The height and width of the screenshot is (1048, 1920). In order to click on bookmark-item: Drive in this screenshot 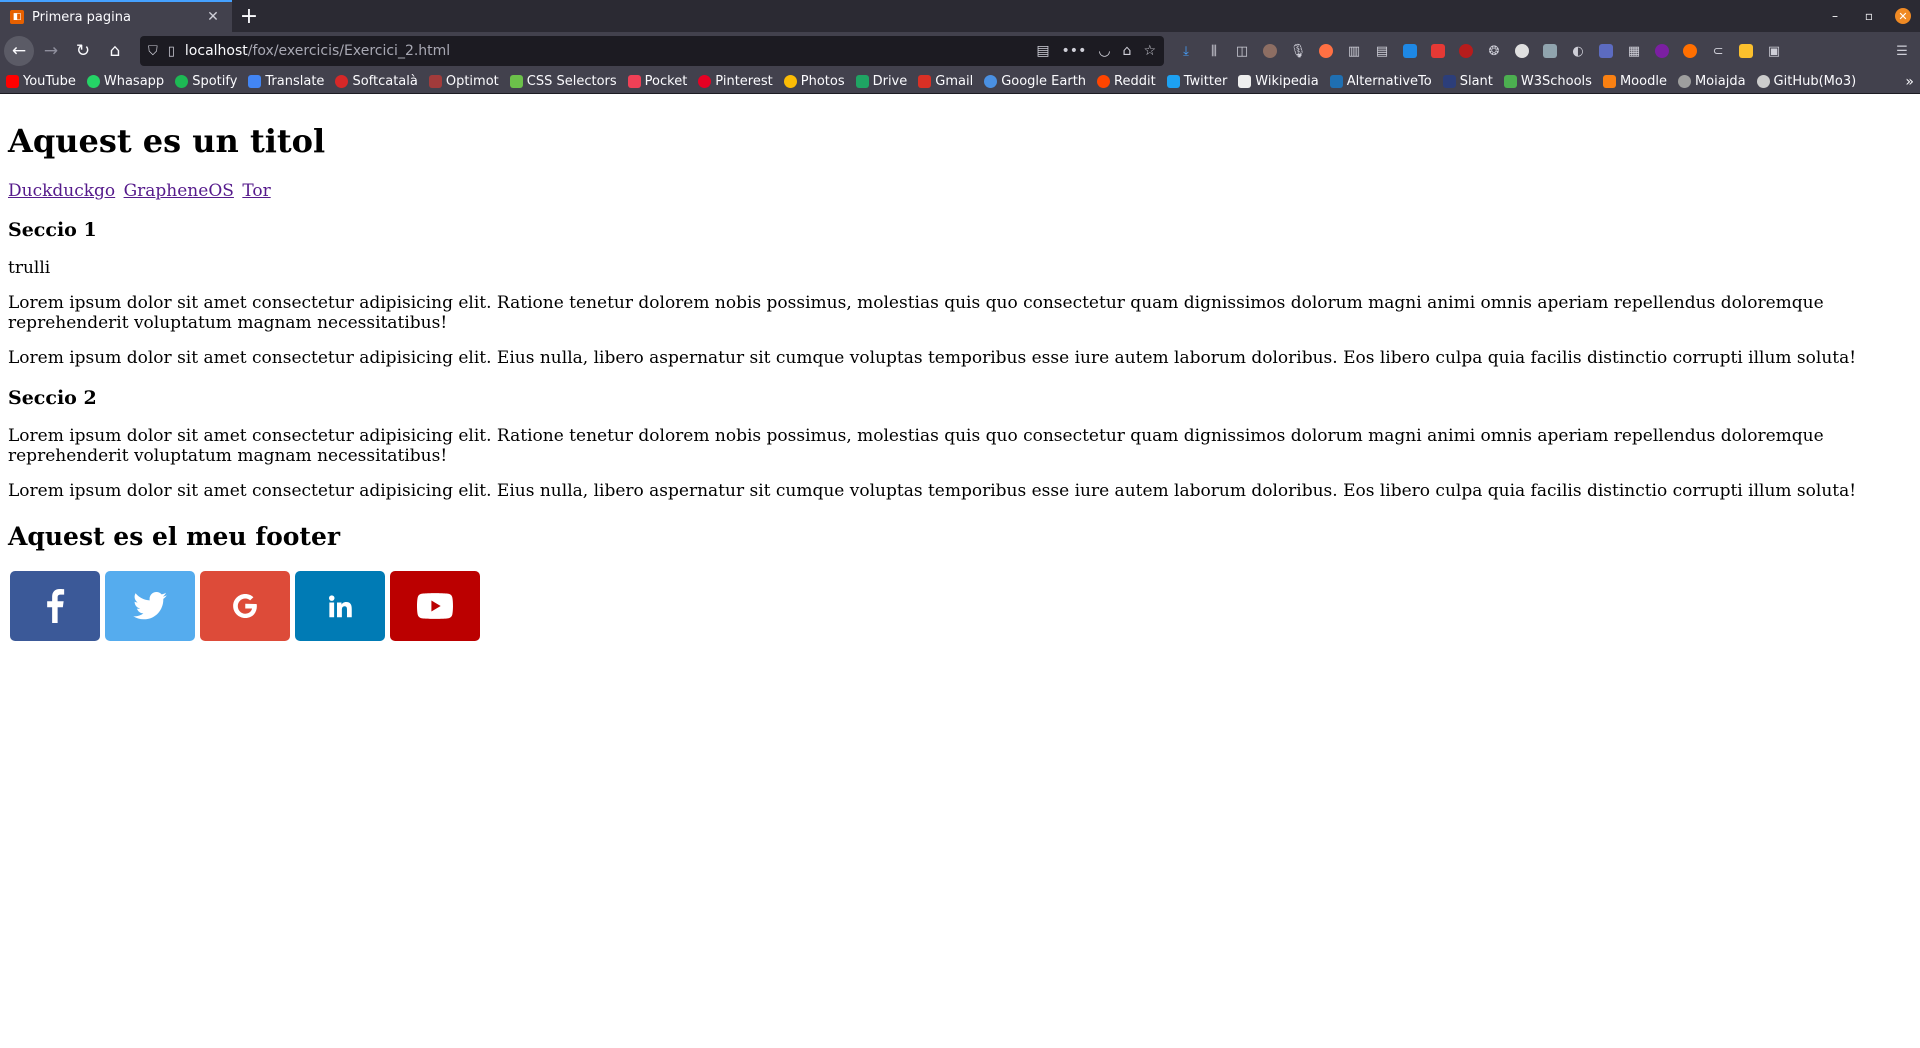, I will do `click(881, 81)`.